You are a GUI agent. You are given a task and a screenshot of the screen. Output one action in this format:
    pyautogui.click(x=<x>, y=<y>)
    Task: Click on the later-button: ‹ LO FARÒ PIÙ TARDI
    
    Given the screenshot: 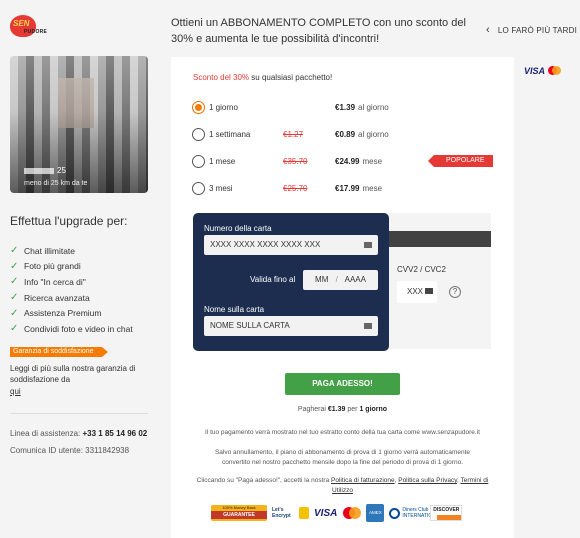 What is the action you would take?
    pyautogui.click(x=531, y=30)
    